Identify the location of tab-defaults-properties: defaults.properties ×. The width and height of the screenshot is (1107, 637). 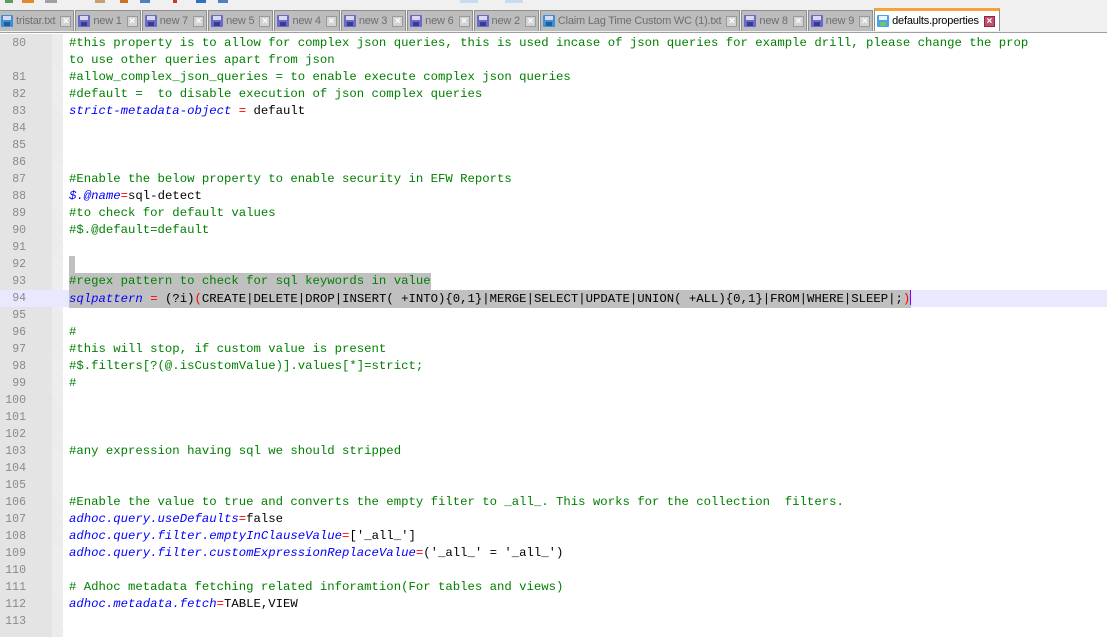
(937, 19).